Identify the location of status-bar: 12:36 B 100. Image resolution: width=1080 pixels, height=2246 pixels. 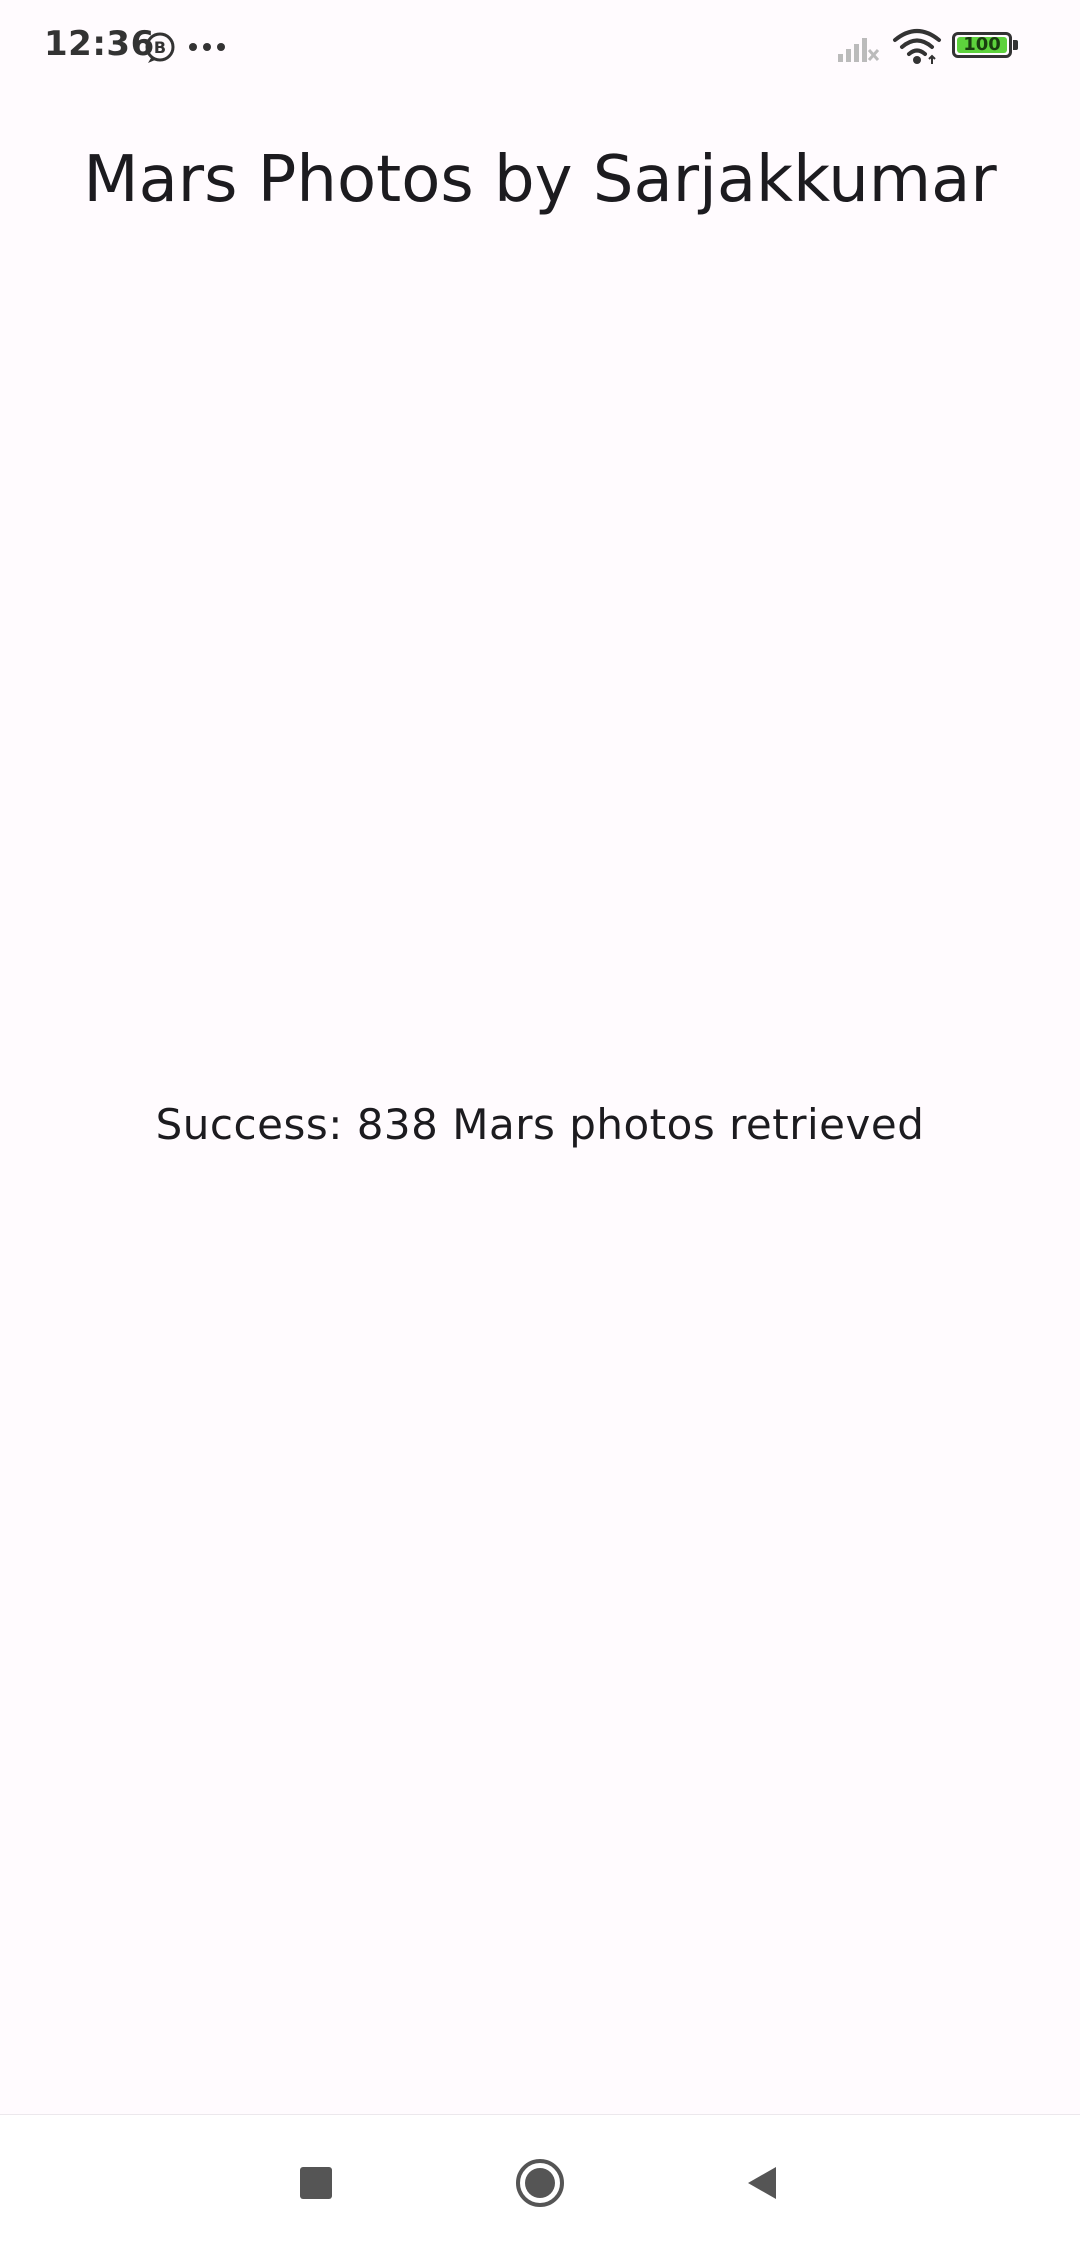
(540, 48).